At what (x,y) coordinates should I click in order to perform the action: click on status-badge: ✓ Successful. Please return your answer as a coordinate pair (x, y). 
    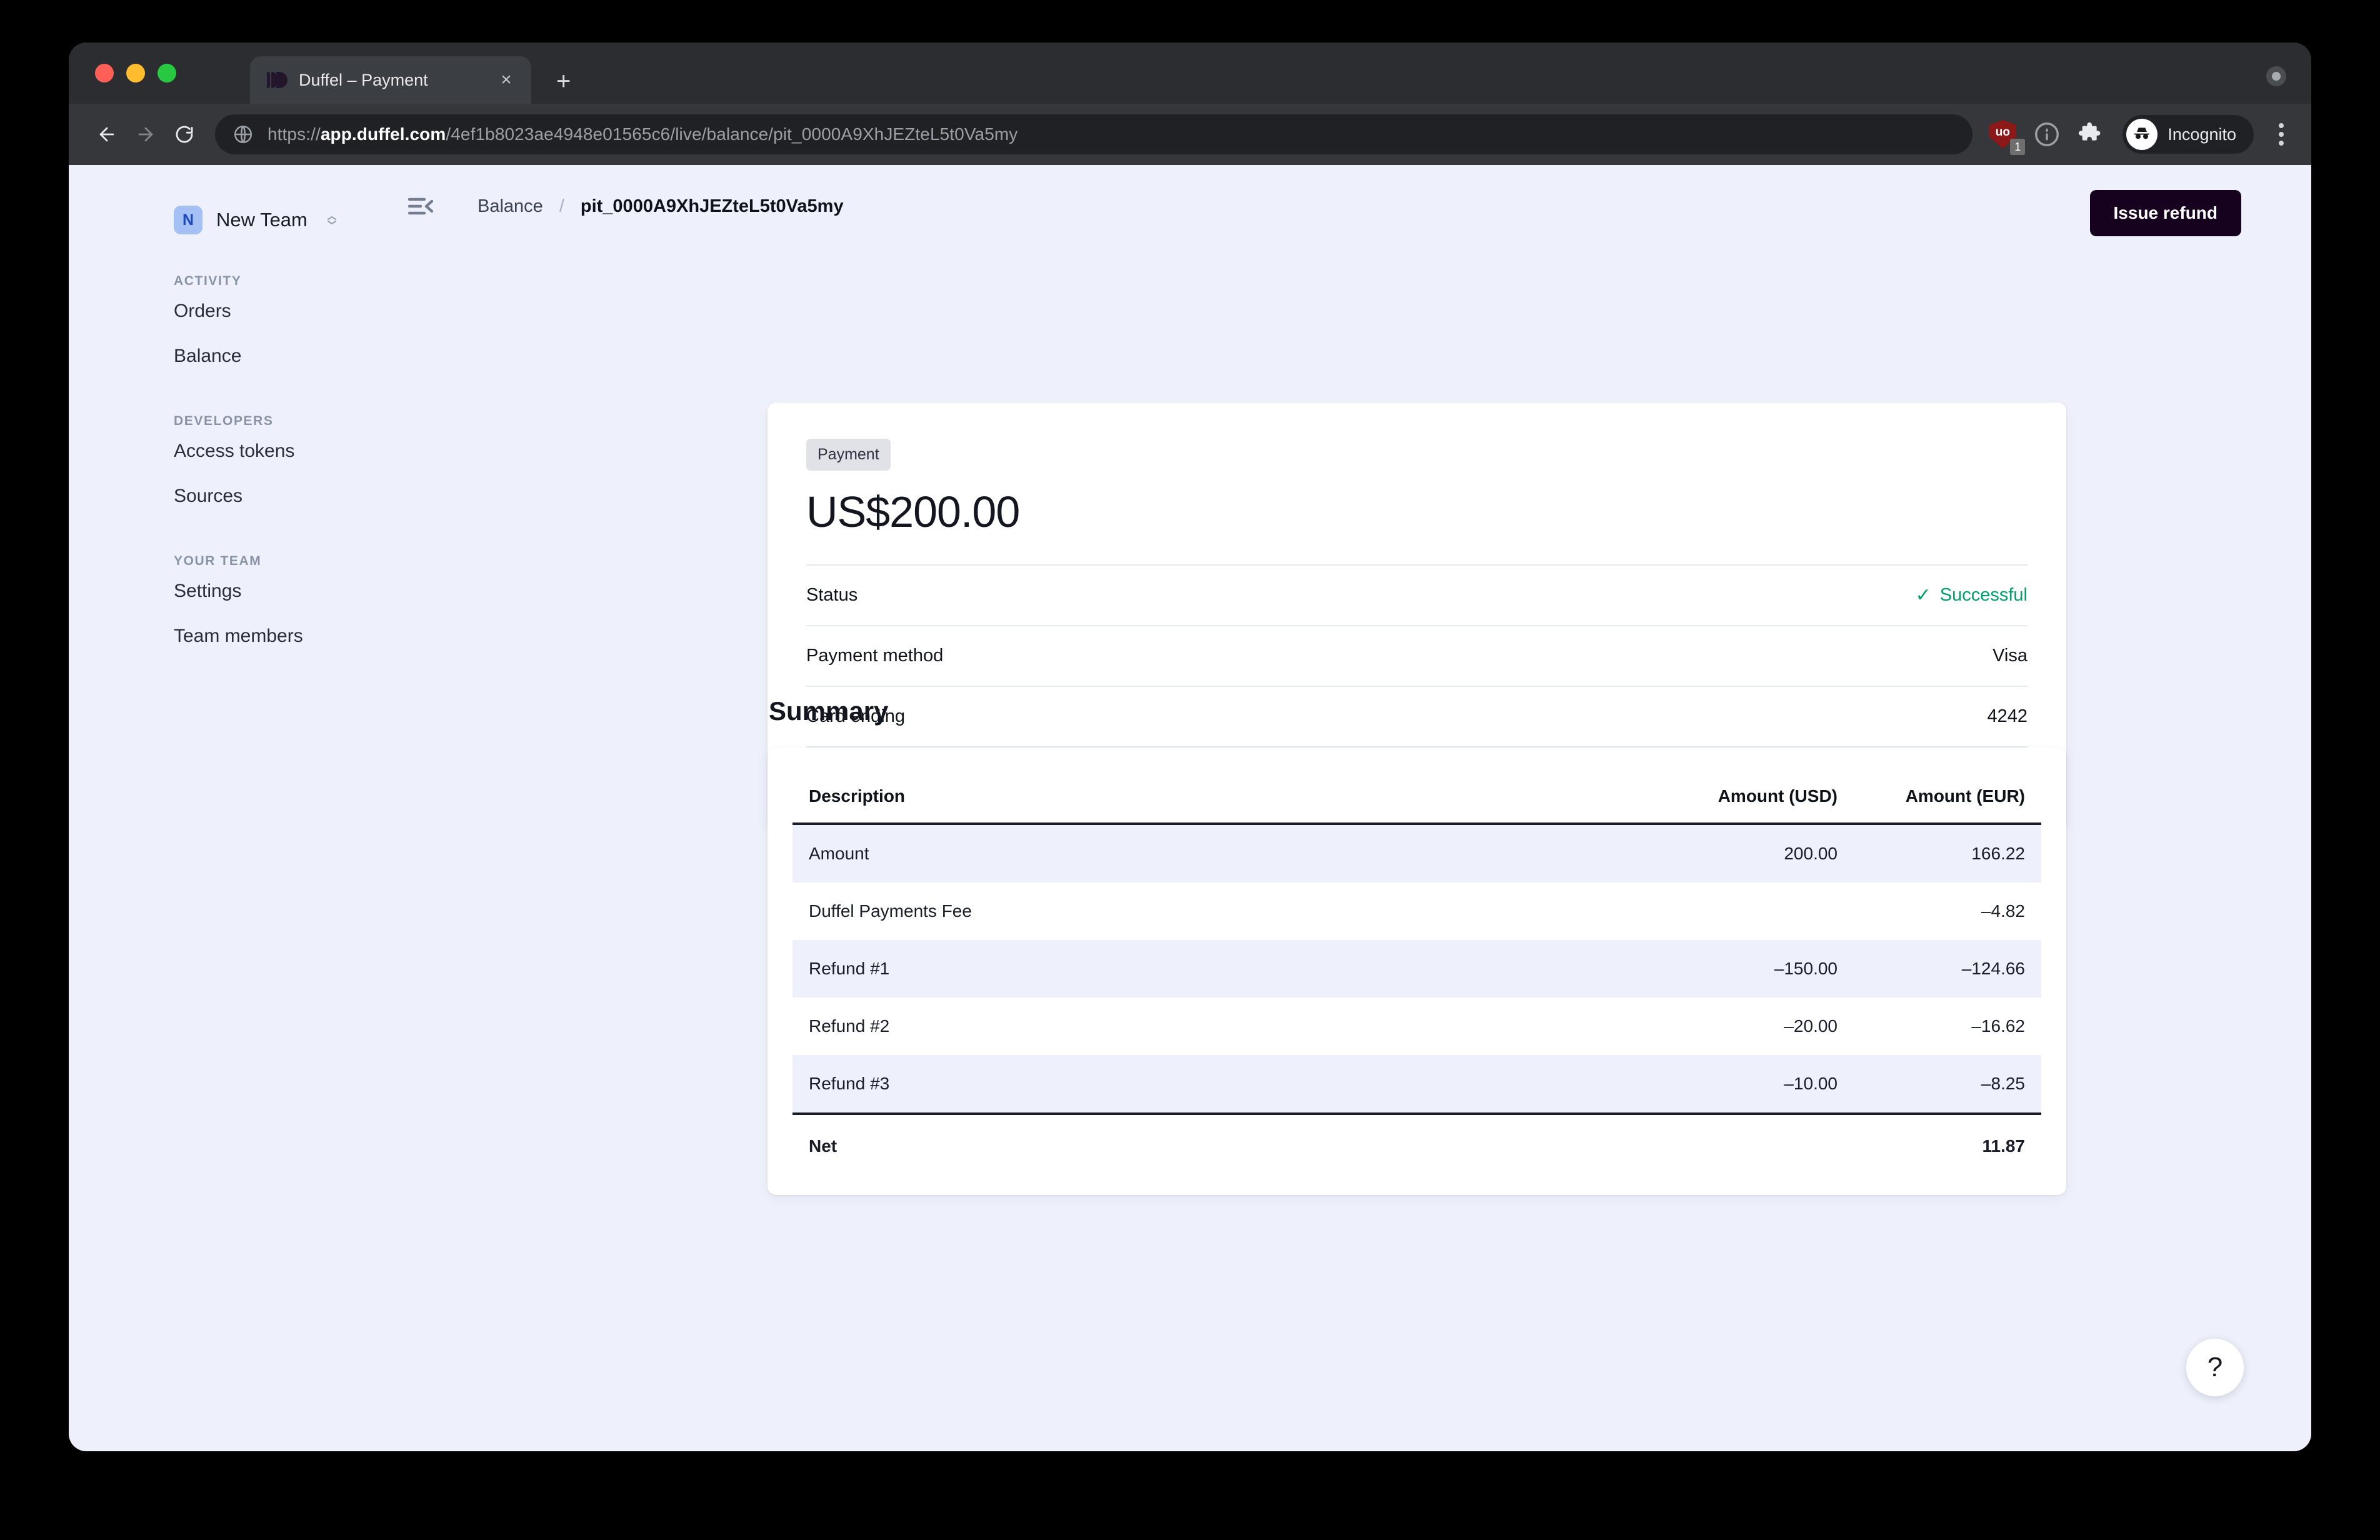
    Looking at the image, I should click on (1972, 595).